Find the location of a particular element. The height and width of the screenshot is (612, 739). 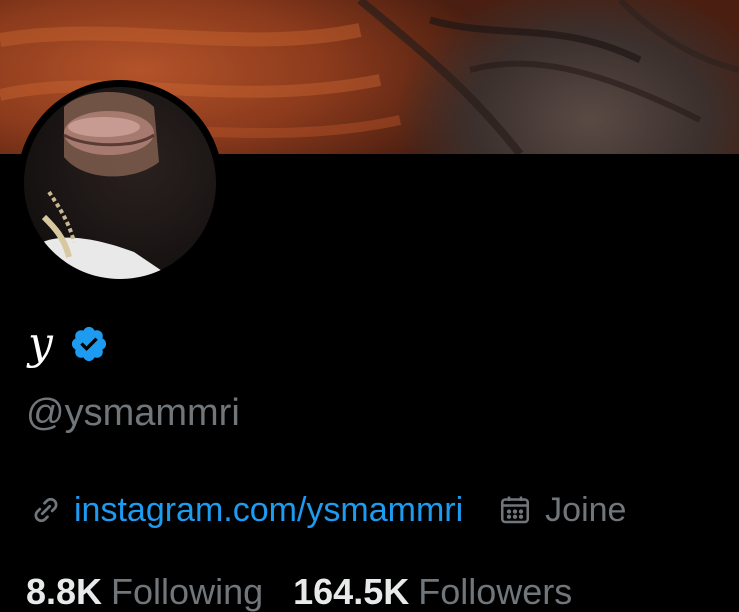

profile-avatar-frame is located at coordinates (120, 183).